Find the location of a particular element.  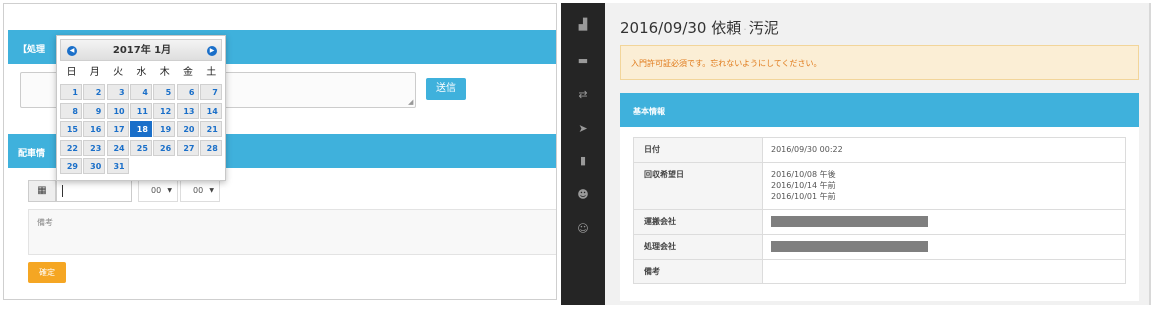

datepicker-day: 29 is located at coordinates (71, 166).